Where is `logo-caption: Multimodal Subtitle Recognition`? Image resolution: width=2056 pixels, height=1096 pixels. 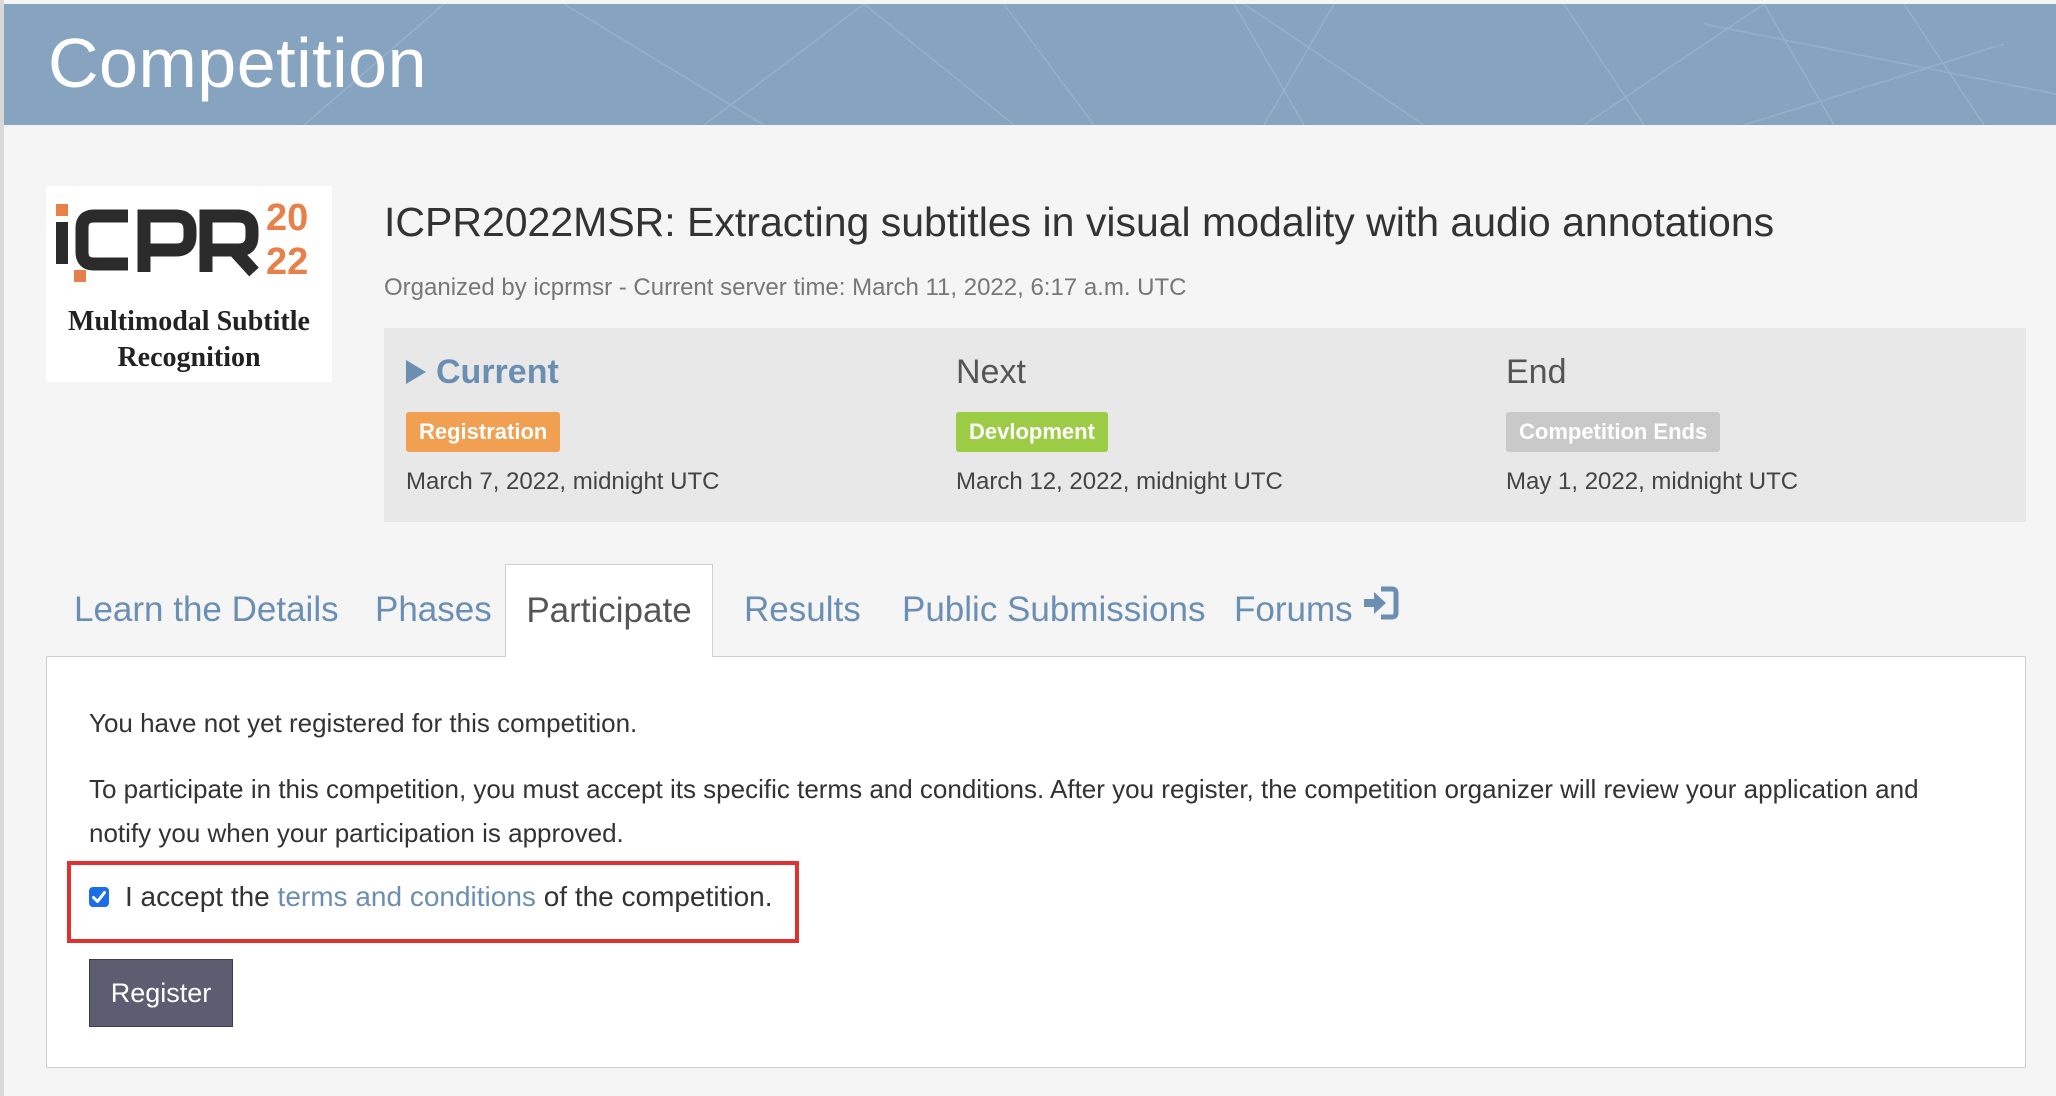 logo-caption: Multimodal Subtitle Recognition is located at coordinates (189, 340).